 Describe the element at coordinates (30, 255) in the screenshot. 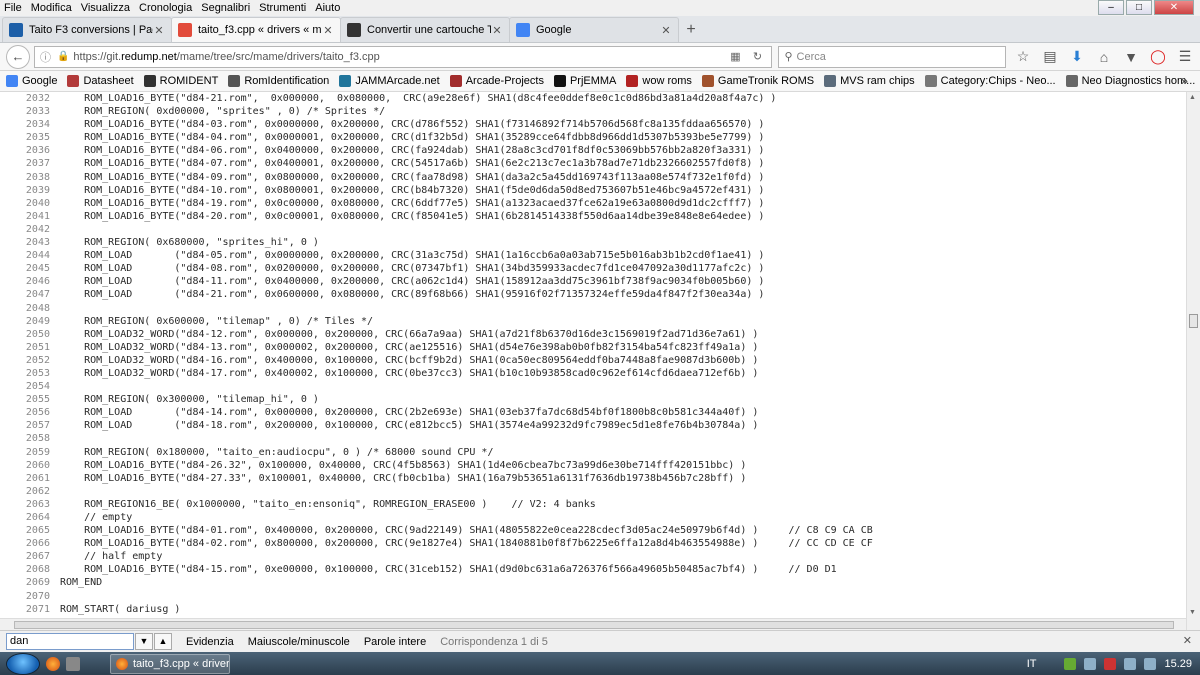

I see `line-number: 2044` at that location.